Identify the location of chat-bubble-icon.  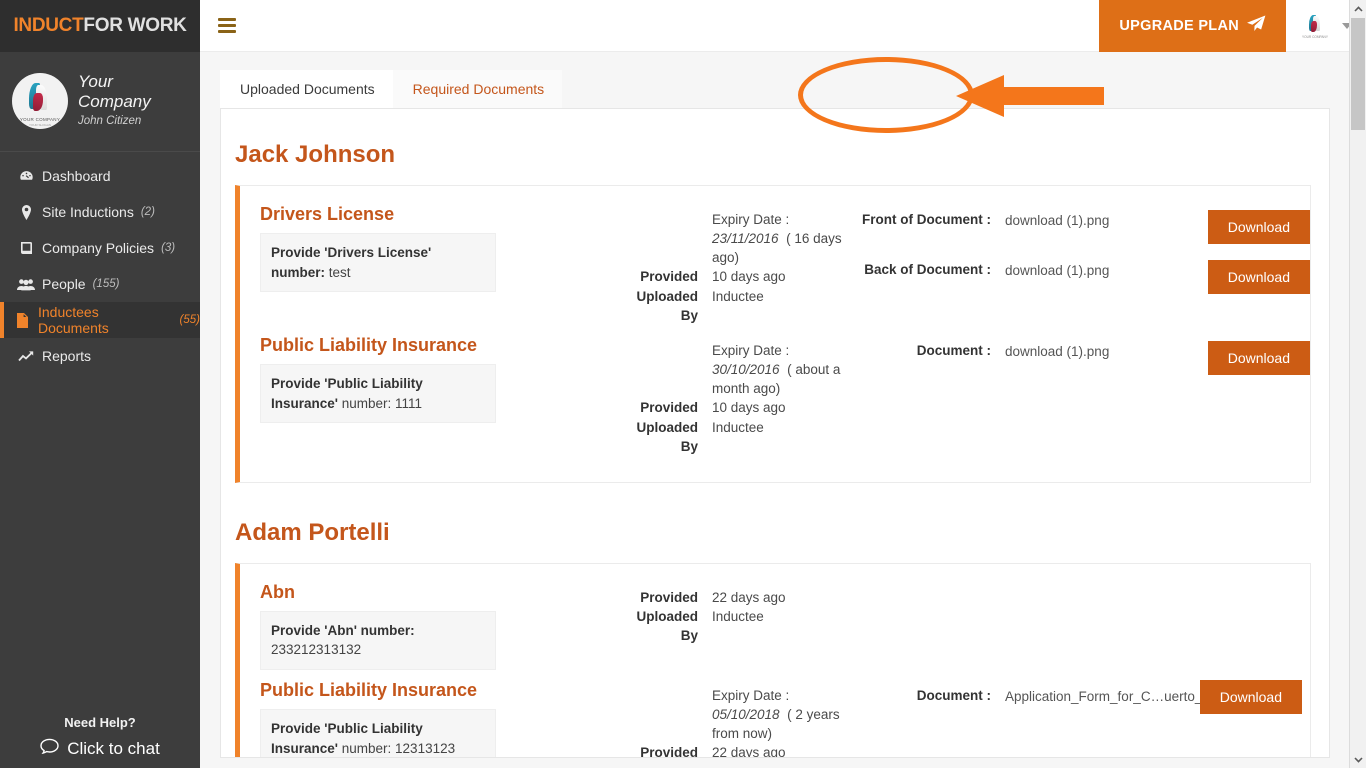
(53, 749).